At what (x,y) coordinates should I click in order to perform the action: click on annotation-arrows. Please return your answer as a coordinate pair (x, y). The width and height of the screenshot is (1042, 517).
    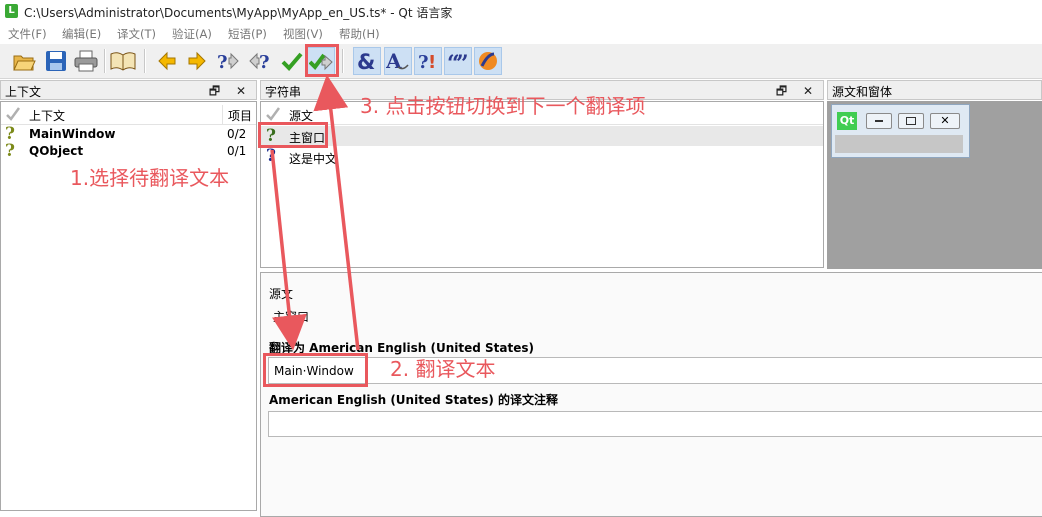
    Looking at the image, I should click on (315, 212).